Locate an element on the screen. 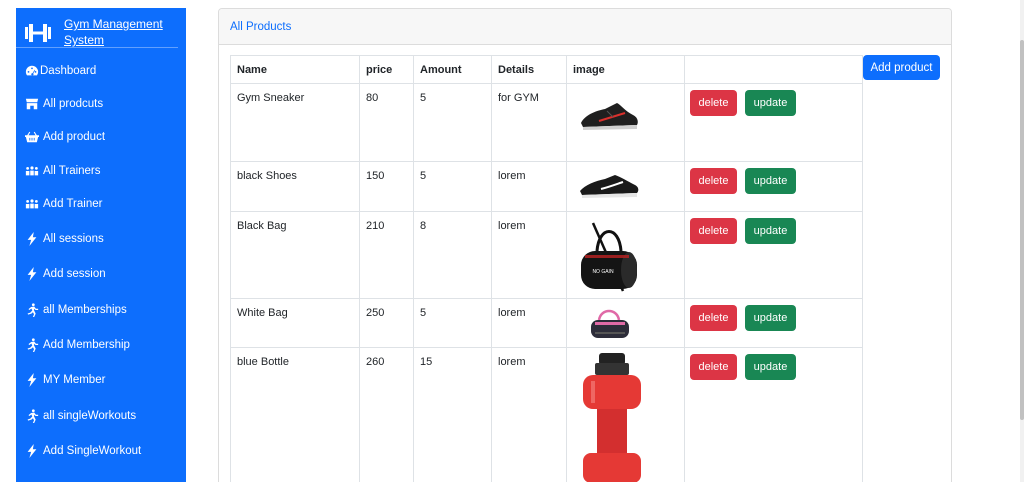 The height and width of the screenshot is (482, 1024). bottle-image is located at coordinates (612, 417).